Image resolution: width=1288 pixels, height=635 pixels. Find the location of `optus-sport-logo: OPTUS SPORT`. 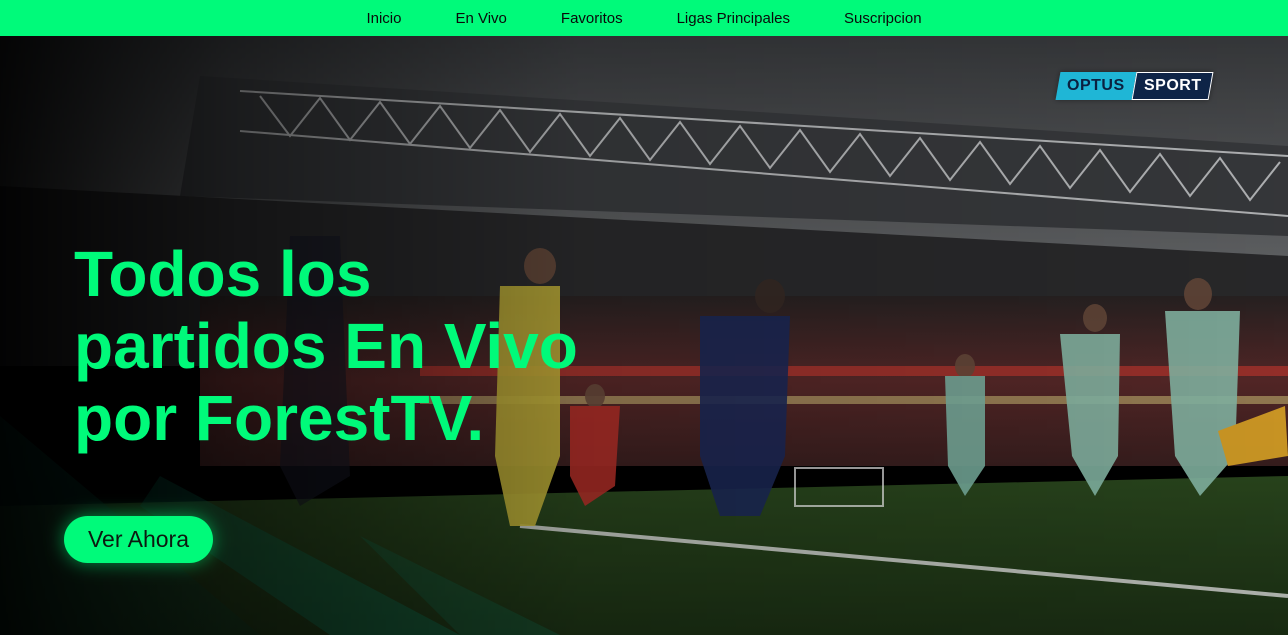

optus-sport-logo: OPTUS SPORT is located at coordinates (1134, 86).